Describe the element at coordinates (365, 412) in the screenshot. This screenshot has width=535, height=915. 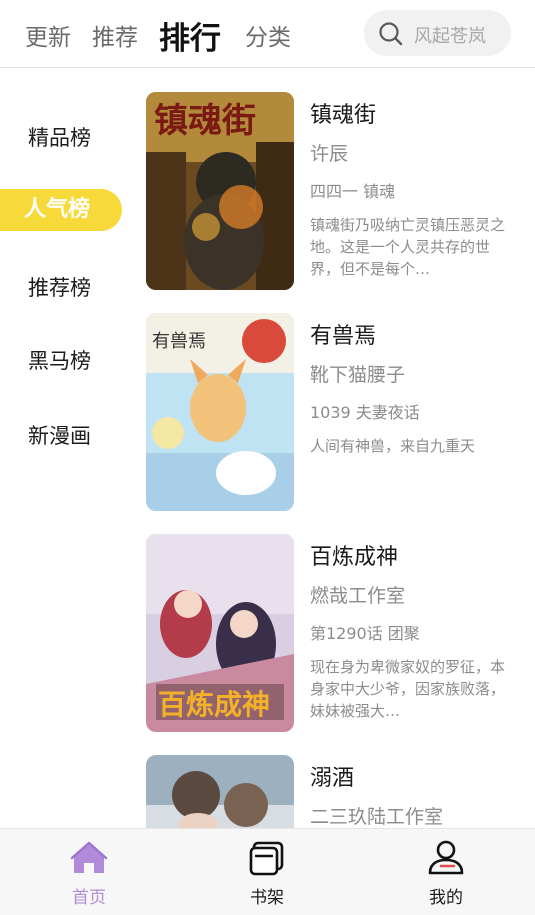
I see `comic-chapter: 1039 夫妻夜话` at that location.